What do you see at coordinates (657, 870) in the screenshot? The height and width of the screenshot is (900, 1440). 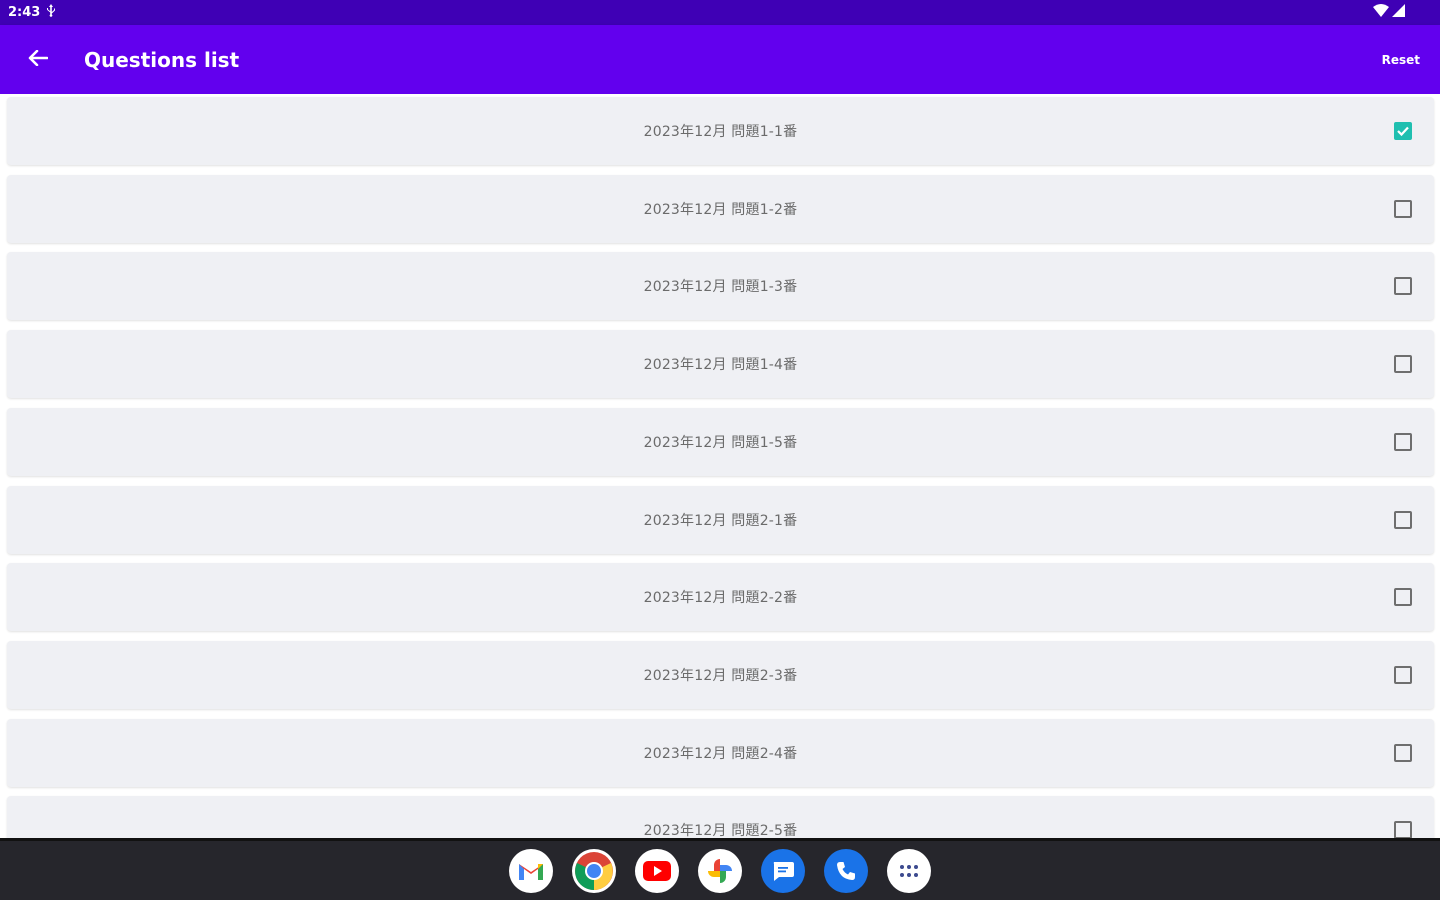 I see `youtube-icon` at bounding box center [657, 870].